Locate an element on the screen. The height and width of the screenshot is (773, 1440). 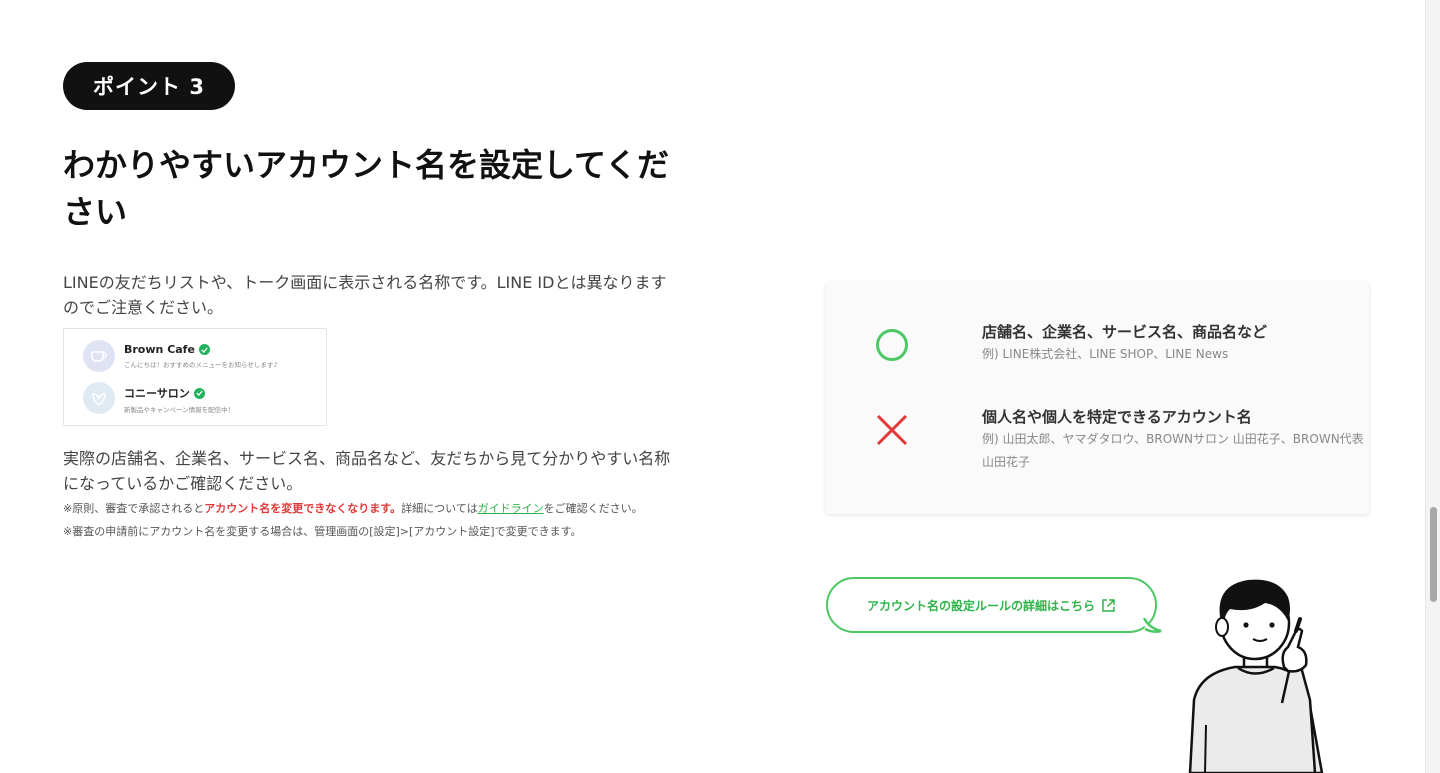
speech-bubble-tail is located at coordinates (1152, 625).